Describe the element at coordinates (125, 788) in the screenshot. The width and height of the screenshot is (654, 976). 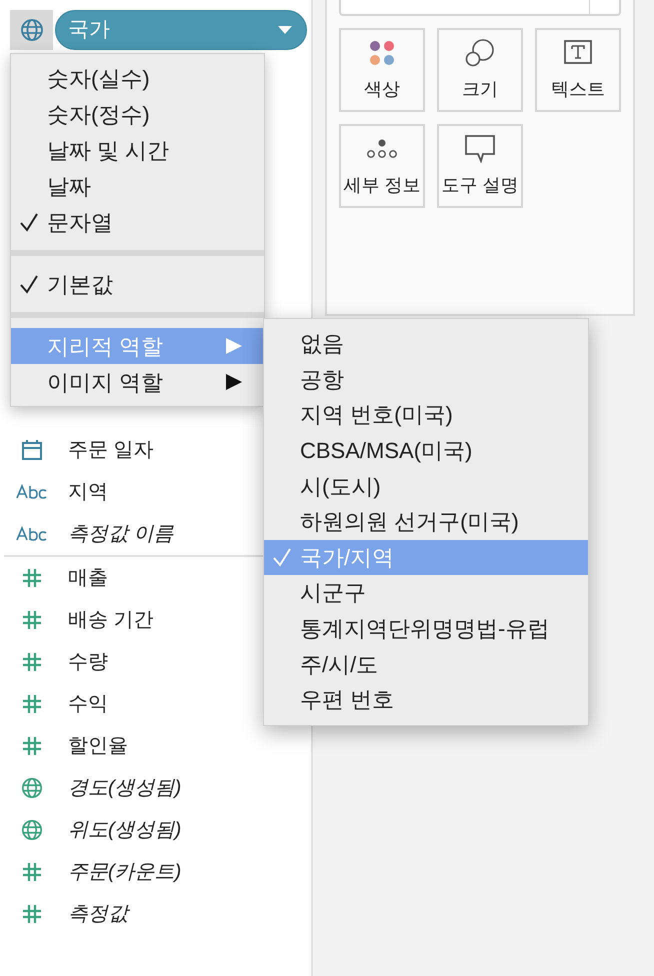
I see `field-name: 경도(생성됨)` at that location.